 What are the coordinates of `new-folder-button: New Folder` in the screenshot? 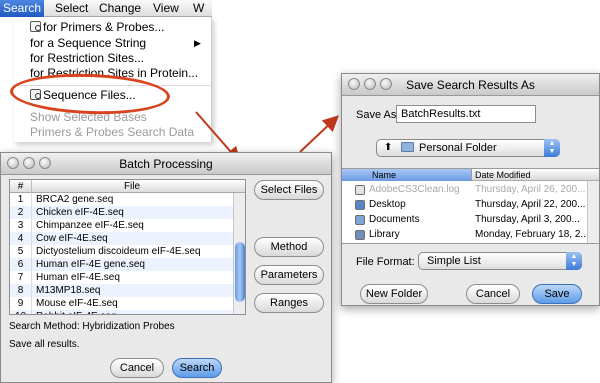 It's located at (394, 294).